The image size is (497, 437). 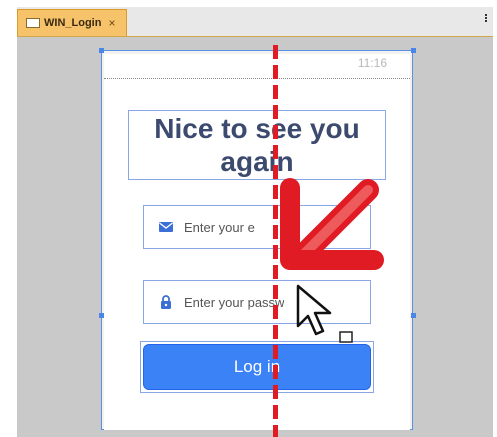 I want to click on document-icon, so click(x=33, y=23).